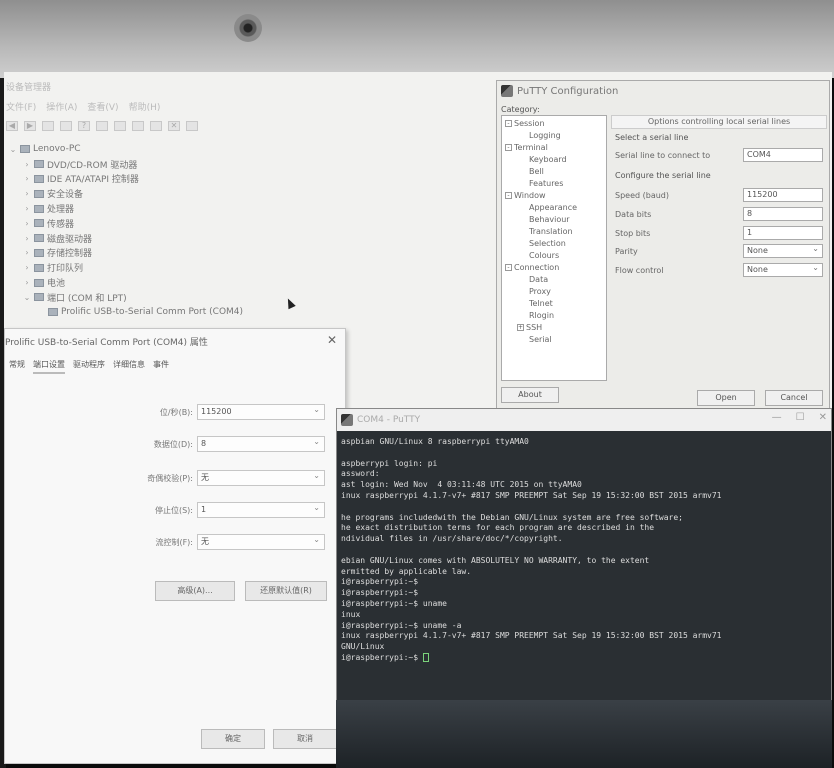 Image resolution: width=834 pixels, height=768 pixels. Describe the element at coordinates (554, 280) in the screenshot. I see `category-item-data: Data` at that location.